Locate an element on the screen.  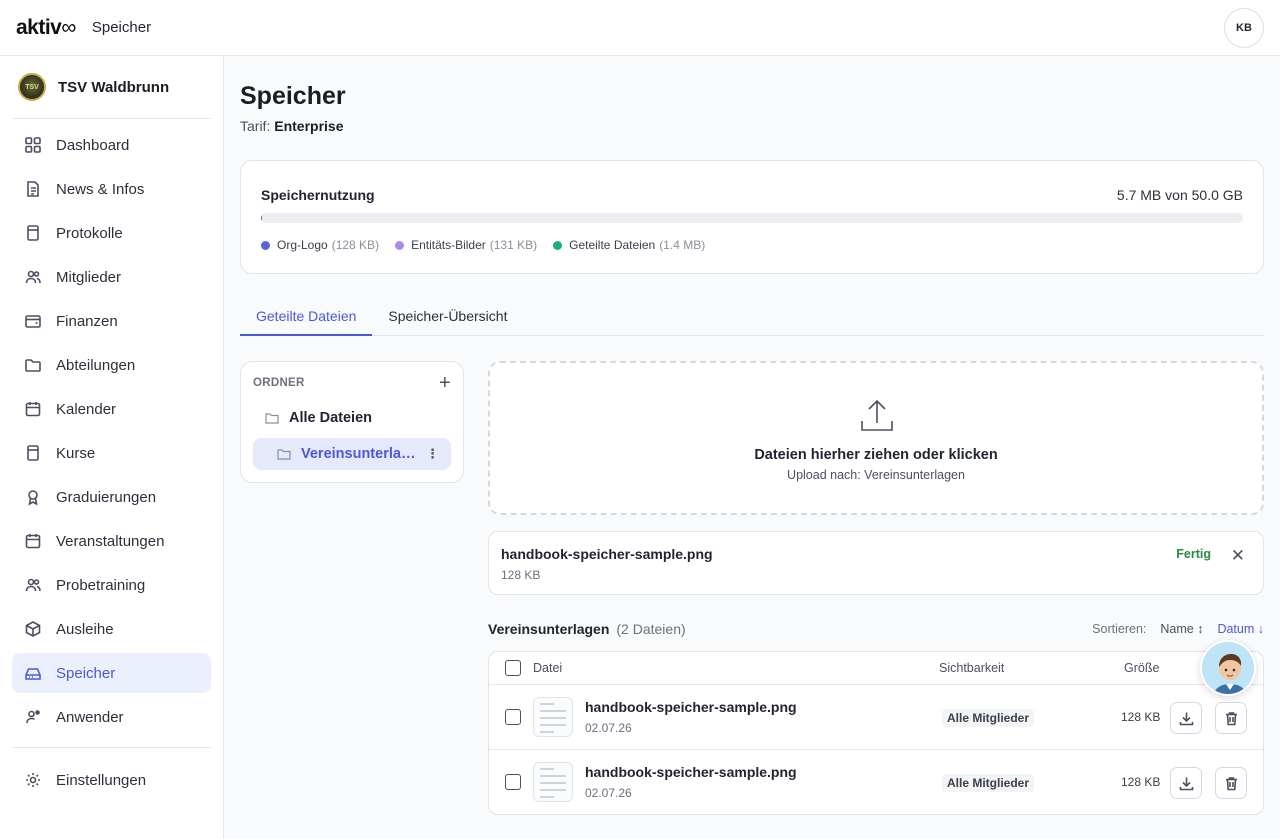
sidebar-item-news: News & Infos is located at coordinates (111, 189).